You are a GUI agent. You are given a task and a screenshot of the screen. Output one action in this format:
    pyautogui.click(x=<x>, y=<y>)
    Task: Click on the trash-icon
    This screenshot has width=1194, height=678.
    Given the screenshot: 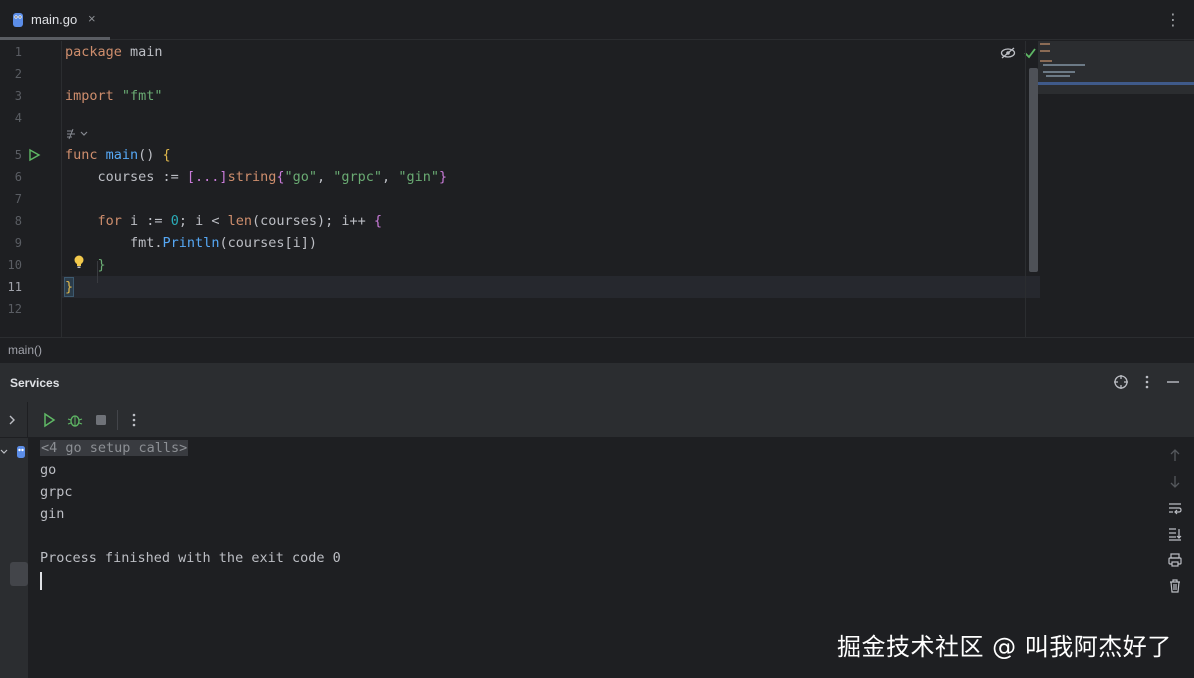 What is the action you would take?
    pyautogui.click(x=1175, y=586)
    